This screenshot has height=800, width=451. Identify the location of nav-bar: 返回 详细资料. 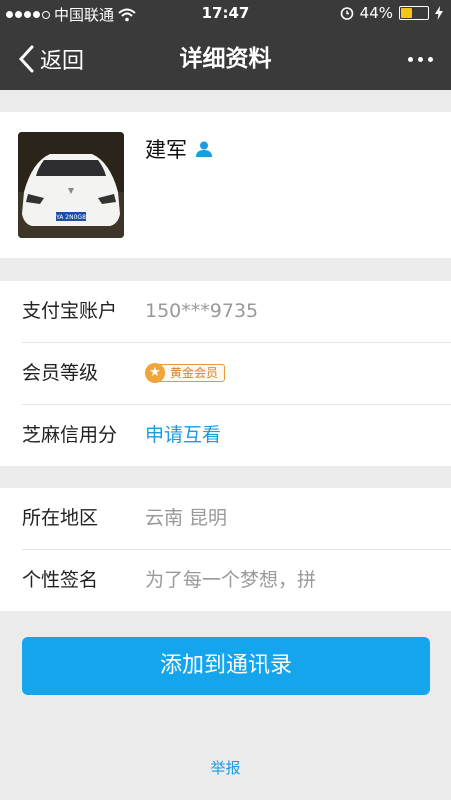
(225, 59).